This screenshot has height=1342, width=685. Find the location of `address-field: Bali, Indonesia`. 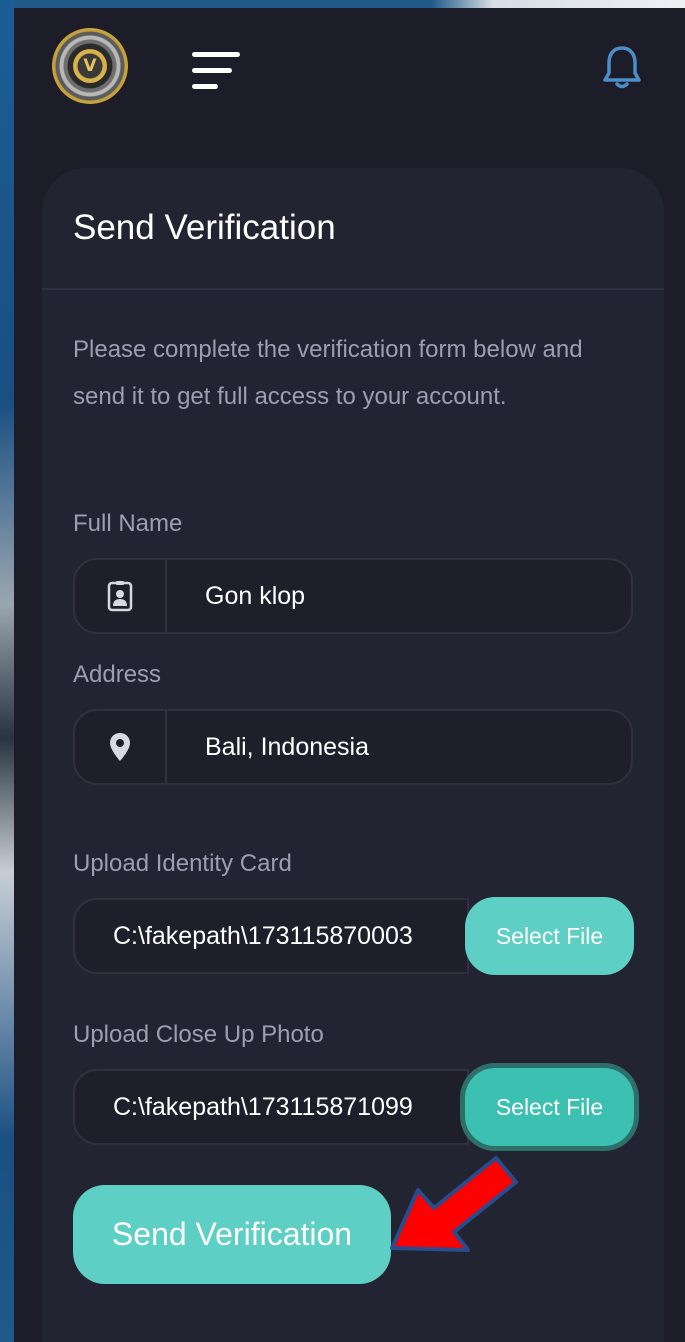

address-field: Bali, Indonesia is located at coordinates (353, 747).